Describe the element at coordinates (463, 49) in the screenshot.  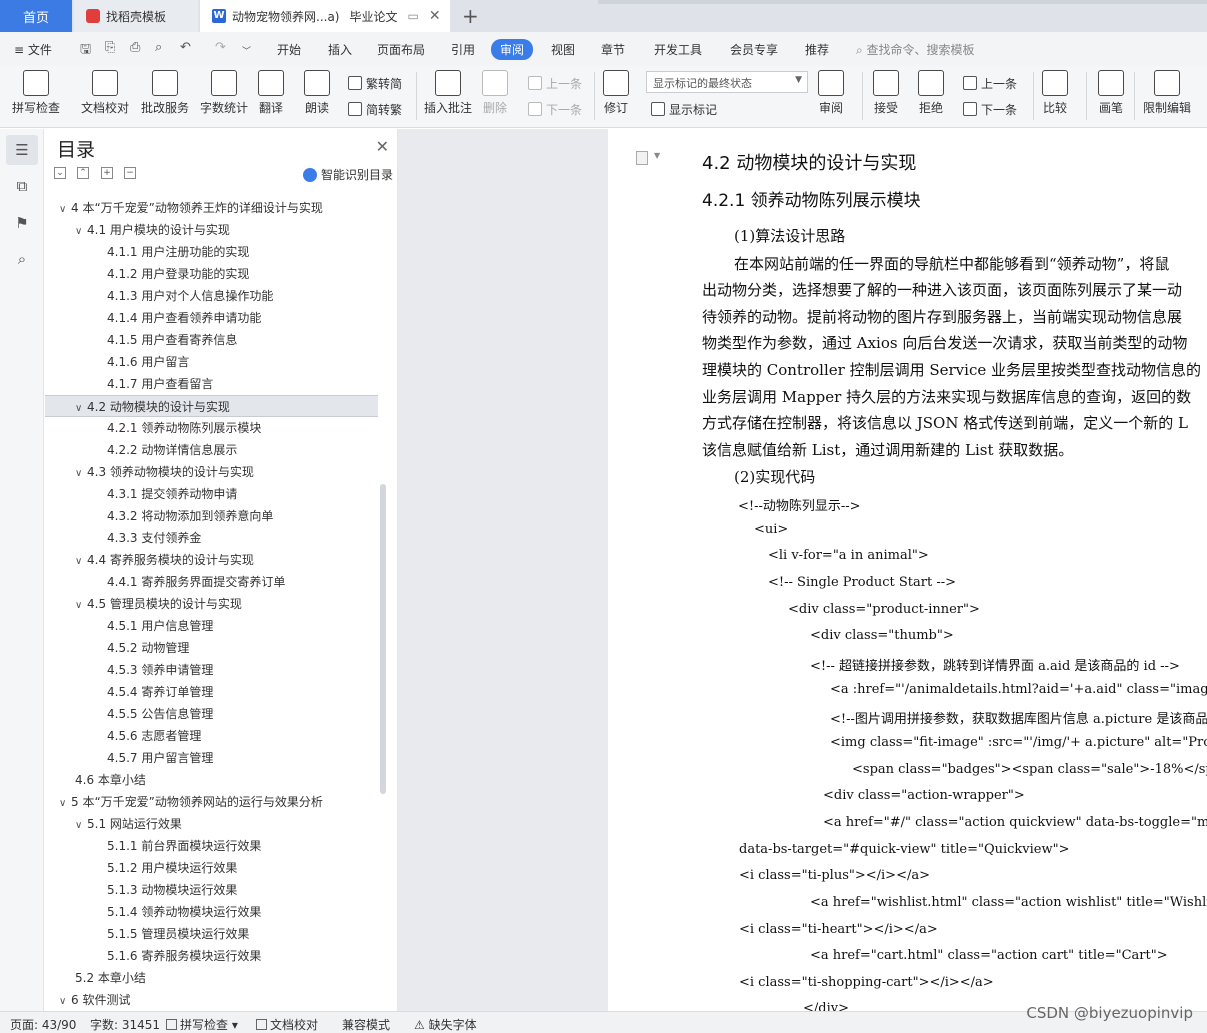
I see `menu-reference: 引用` at that location.